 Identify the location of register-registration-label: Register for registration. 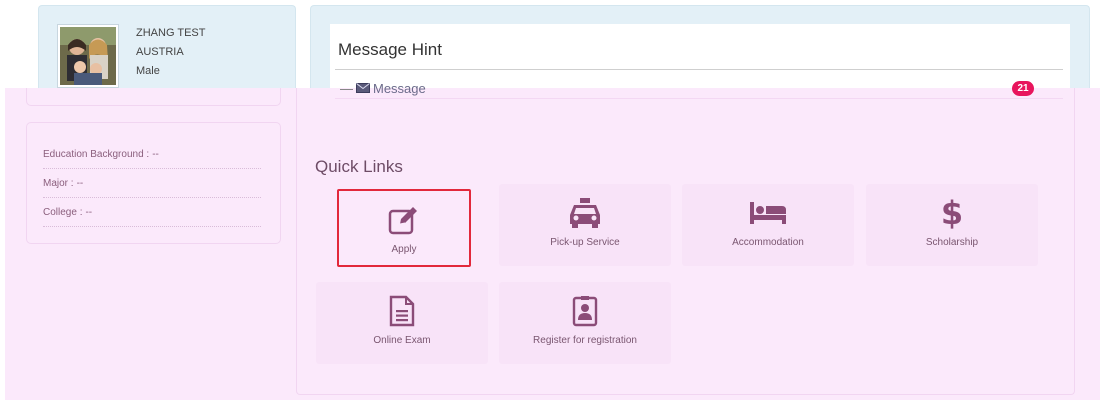
(585, 340).